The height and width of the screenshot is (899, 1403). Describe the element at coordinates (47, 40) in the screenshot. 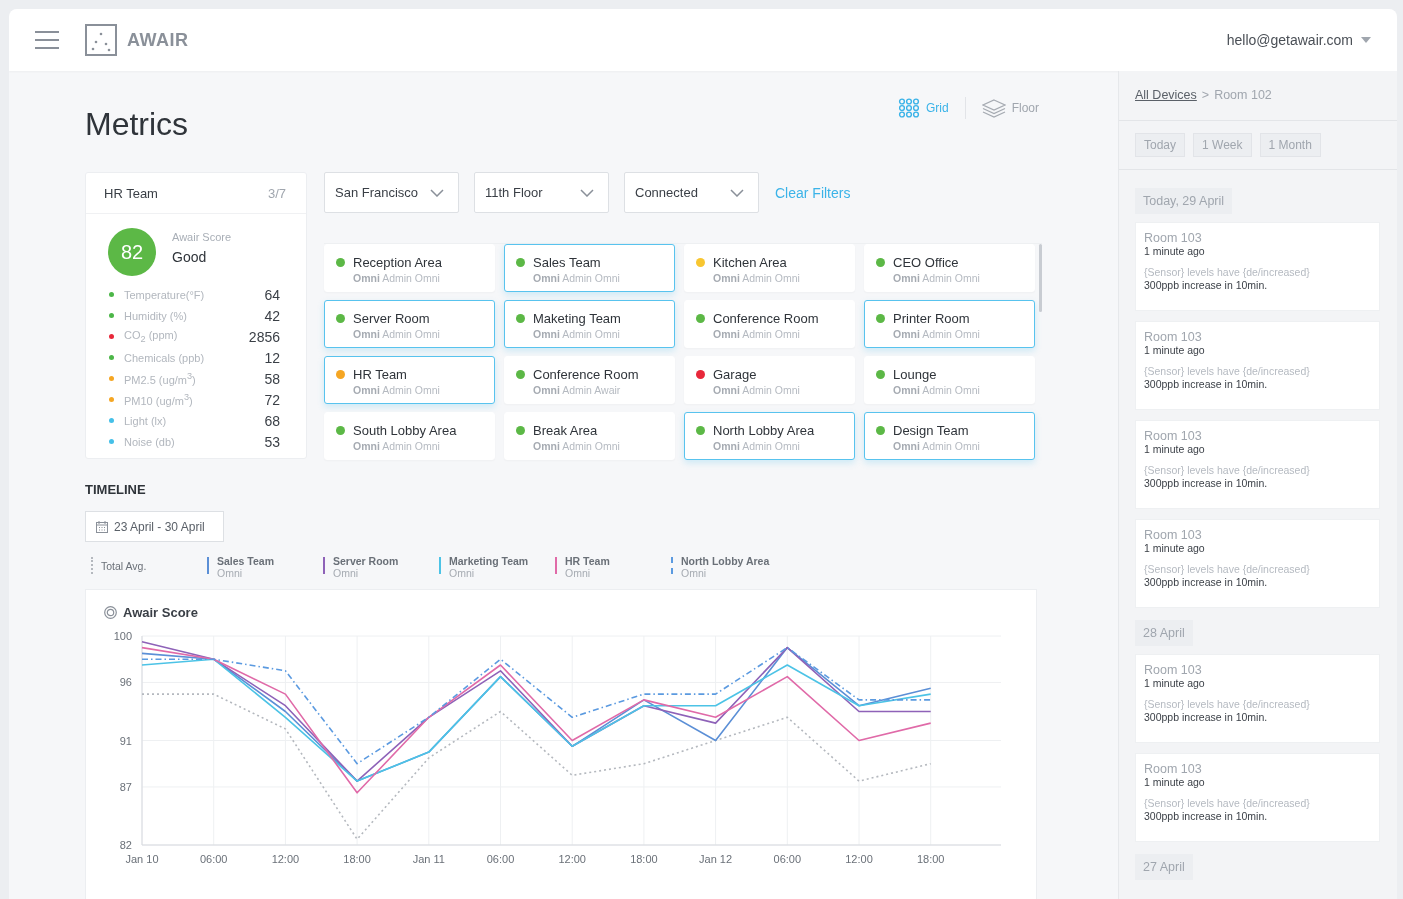

I see `menu-icon` at that location.